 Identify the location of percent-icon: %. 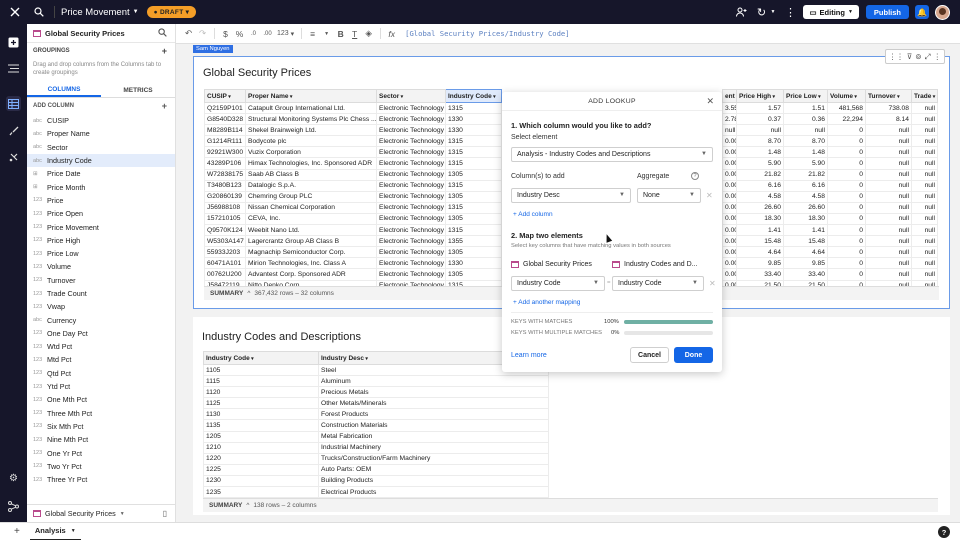
(239, 34).